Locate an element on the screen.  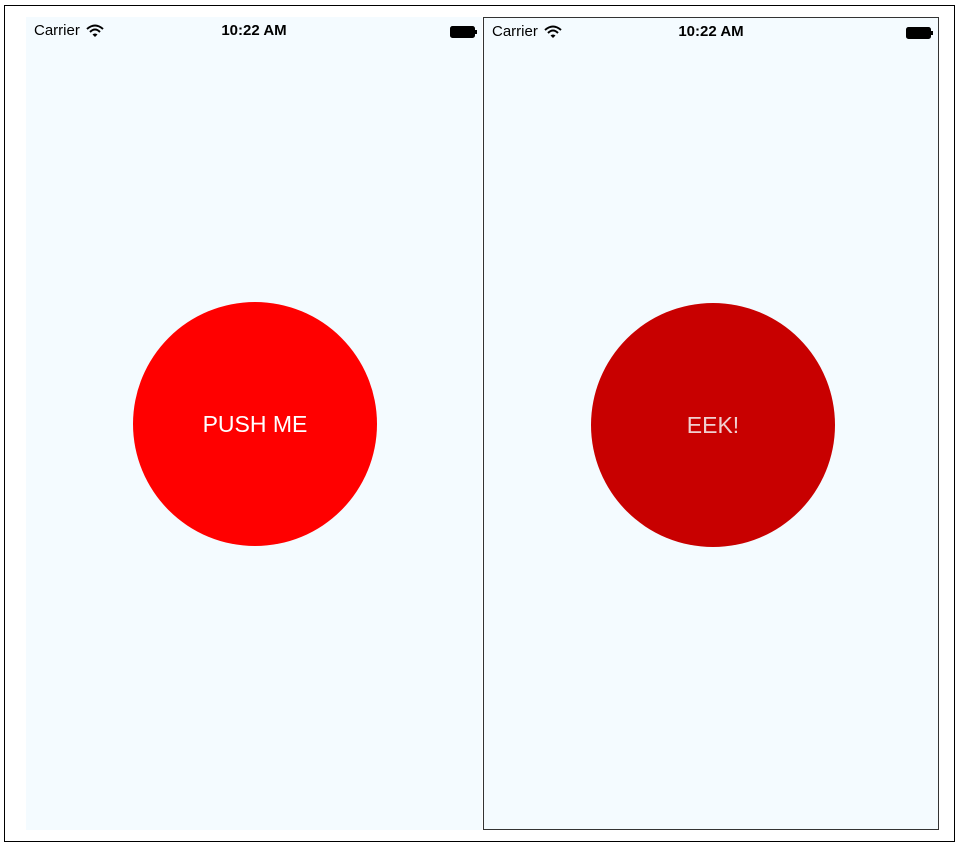
eek-button: EEK! is located at coordinates (713, 425).